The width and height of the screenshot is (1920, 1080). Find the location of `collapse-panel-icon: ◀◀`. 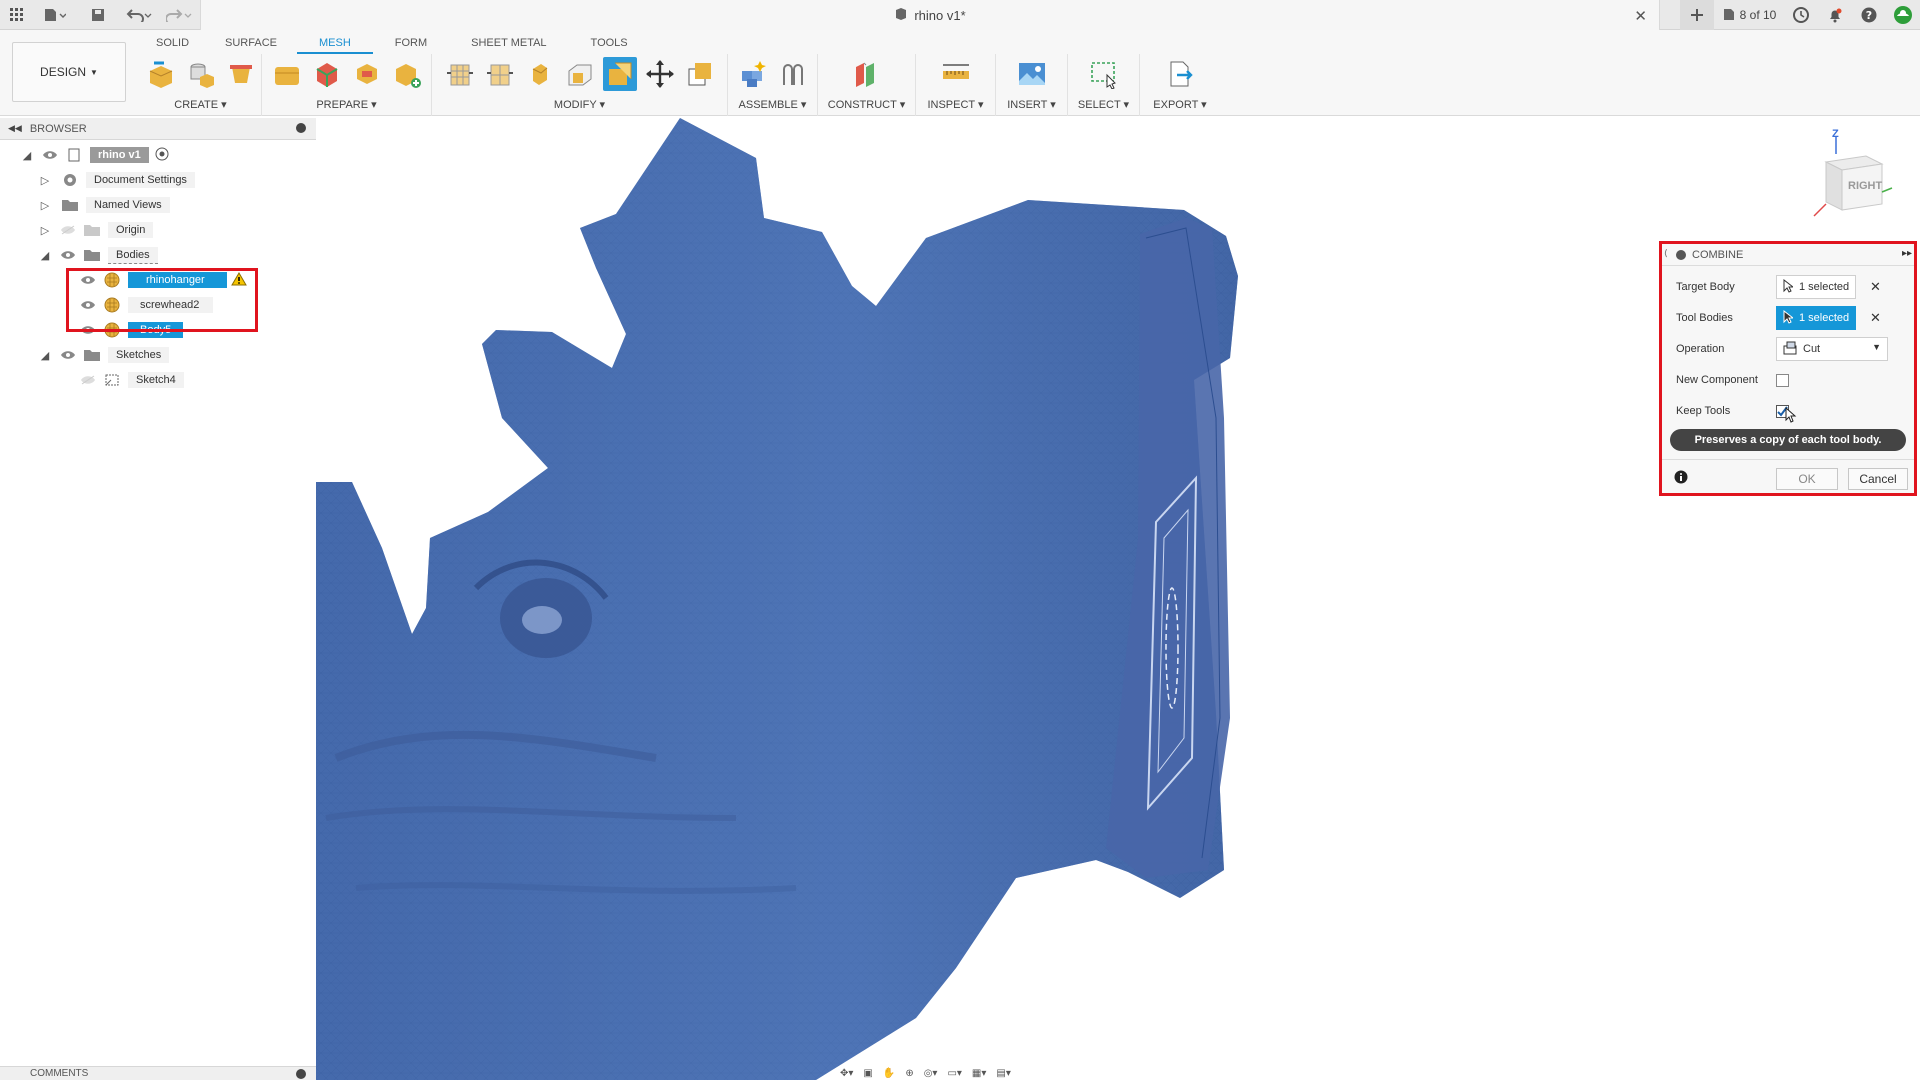

collapse-panel-icon: ◀◀ is located at coordinates (15, 128).